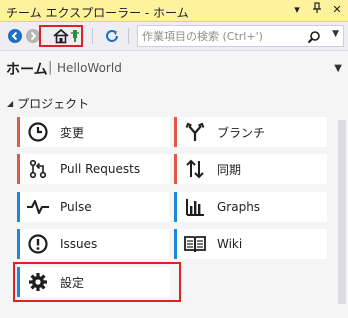 Image resolution: width=348 pixels, height=318 pixels. I want to click on toolbar: ▼, so click(174, 36).